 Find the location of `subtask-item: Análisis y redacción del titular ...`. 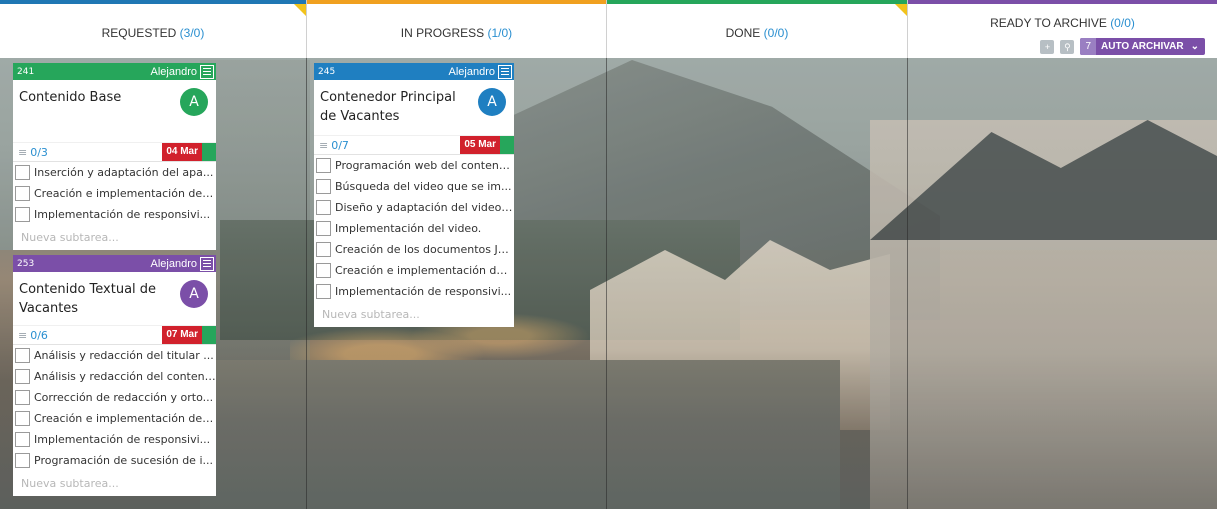

subtask-item: Análisis y redacción del titular ... is located at coordinates (114, 355).